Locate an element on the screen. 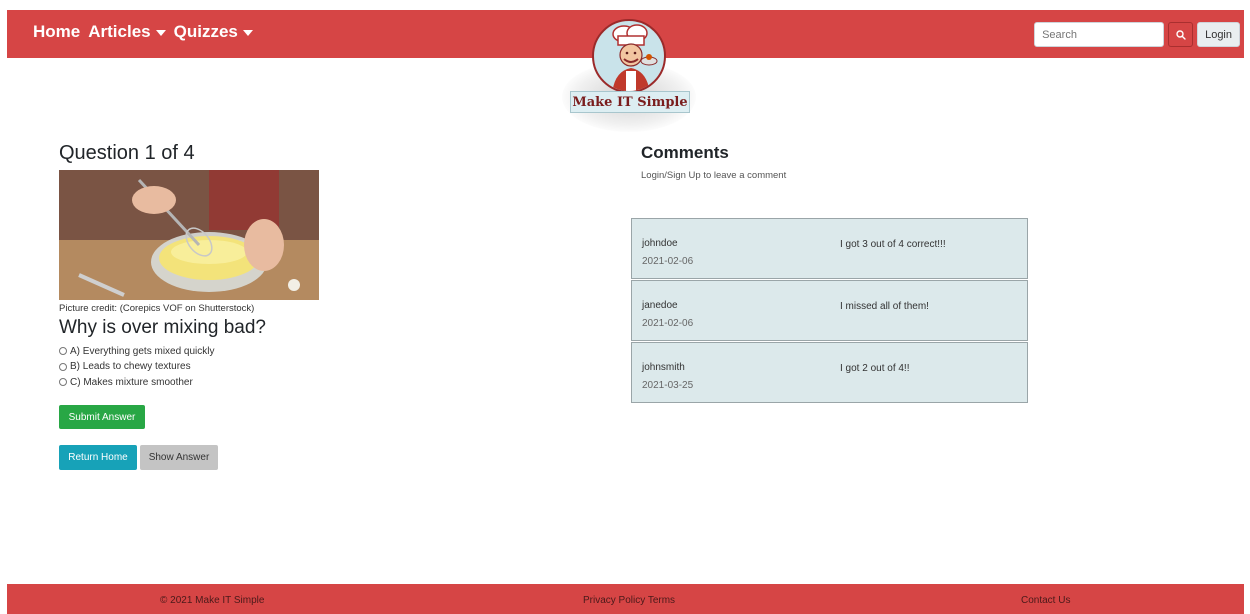 This screenshot has width=1250, height=614. nav-articles-label: Articles is located at coordinates (119, 31).